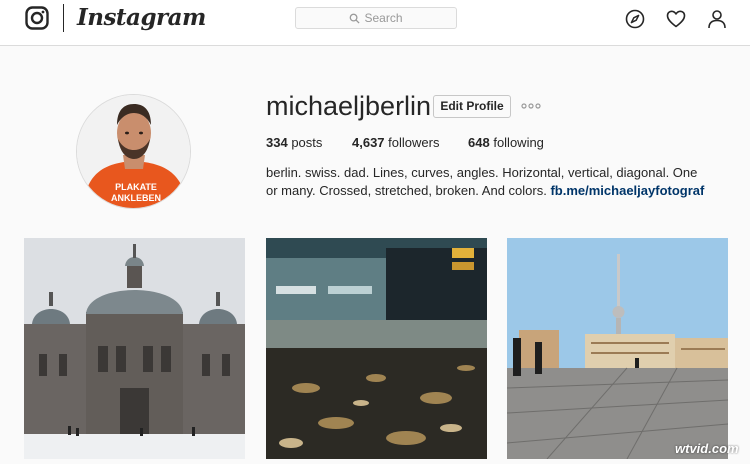 This screenshot has height=464, width=750. I want to click on post-thumbnail-cathedral, so click(134, 348).